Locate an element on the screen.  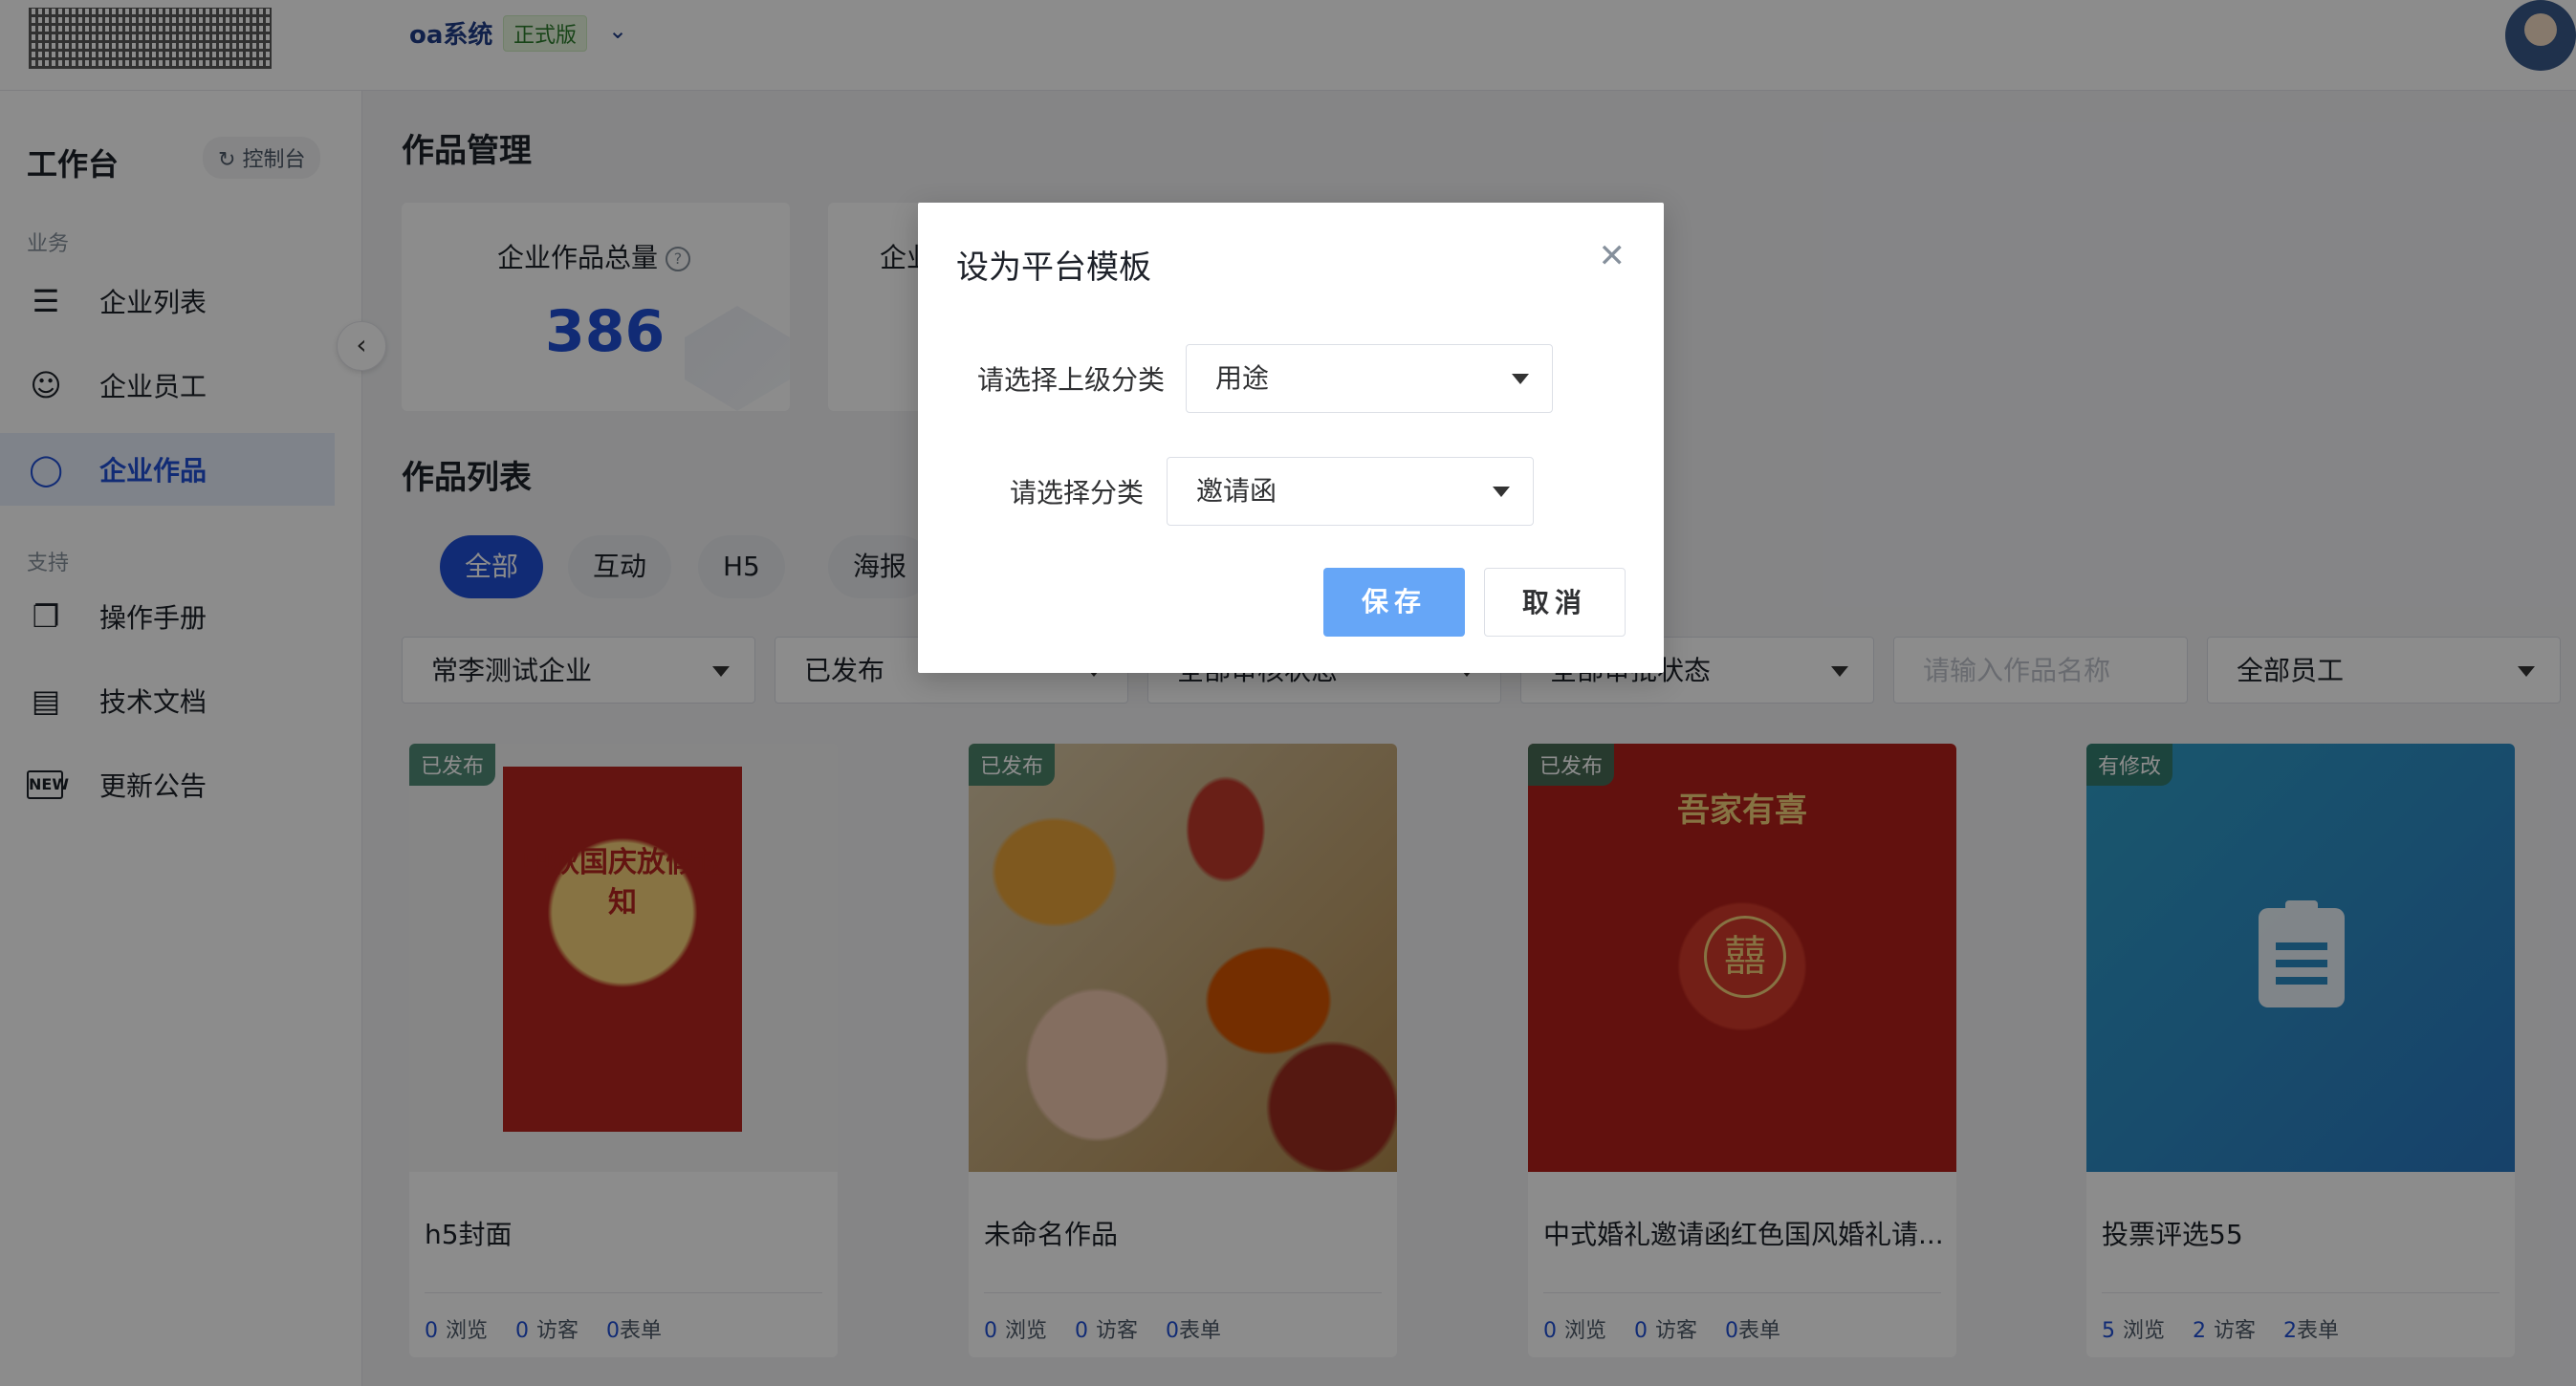
cancel-button: 取消 is located at coordinates (1555, 602).